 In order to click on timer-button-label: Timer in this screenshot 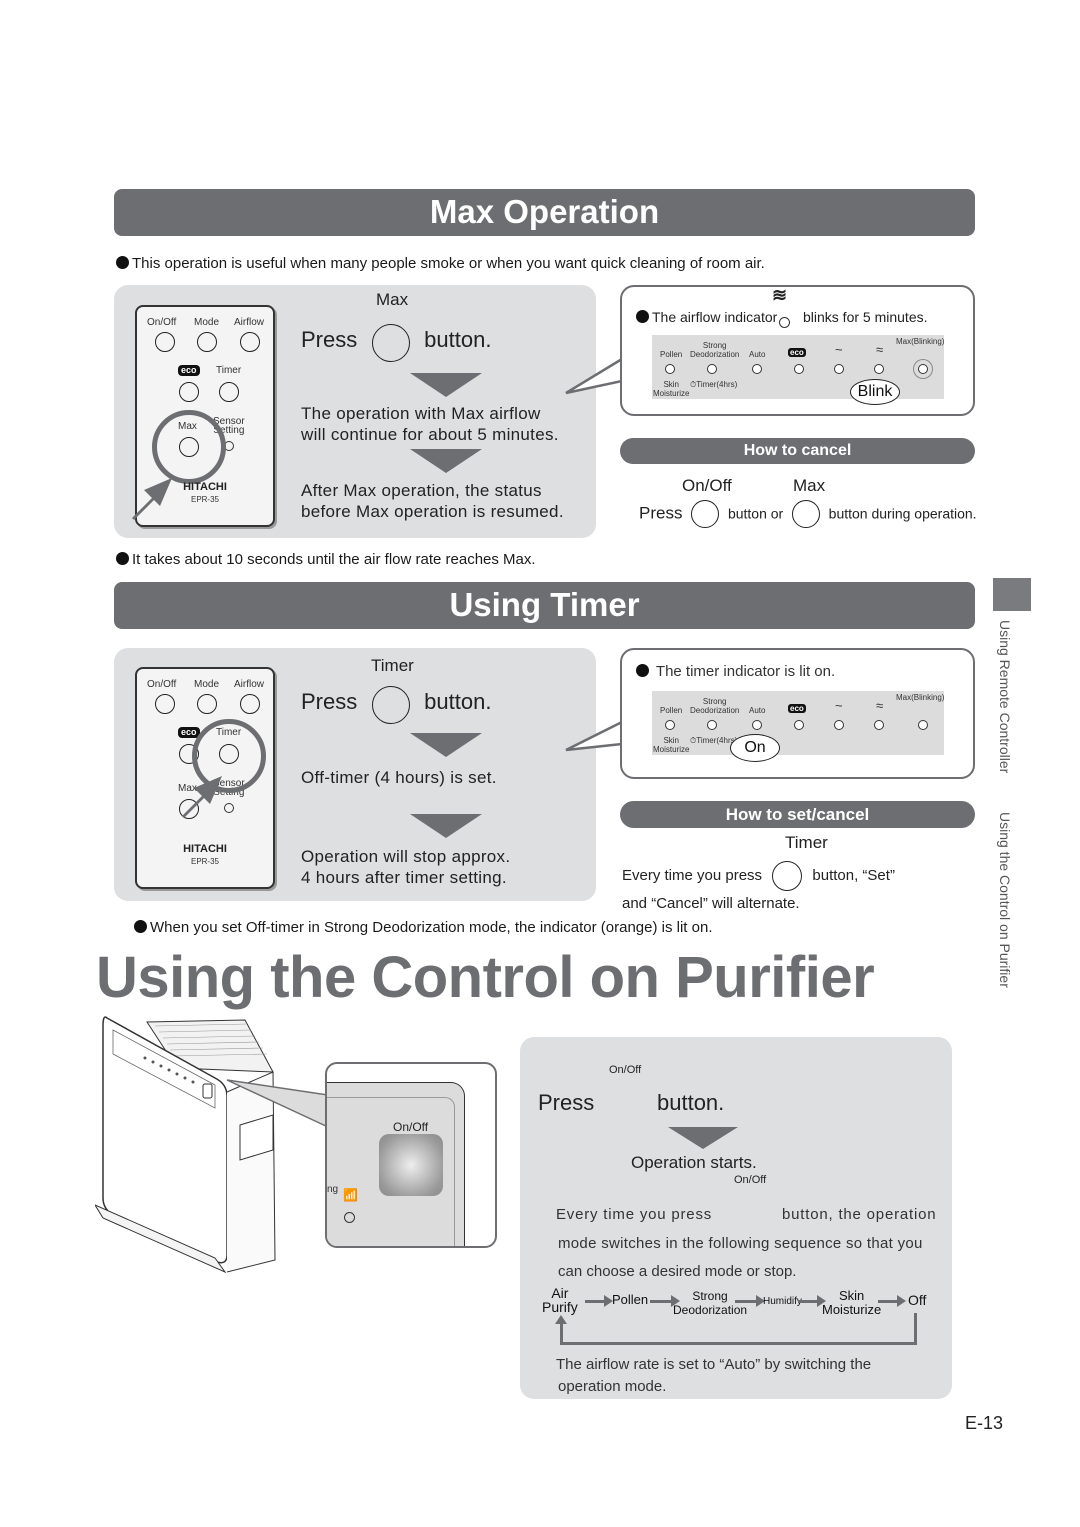, I will do `click(392, 665)`.